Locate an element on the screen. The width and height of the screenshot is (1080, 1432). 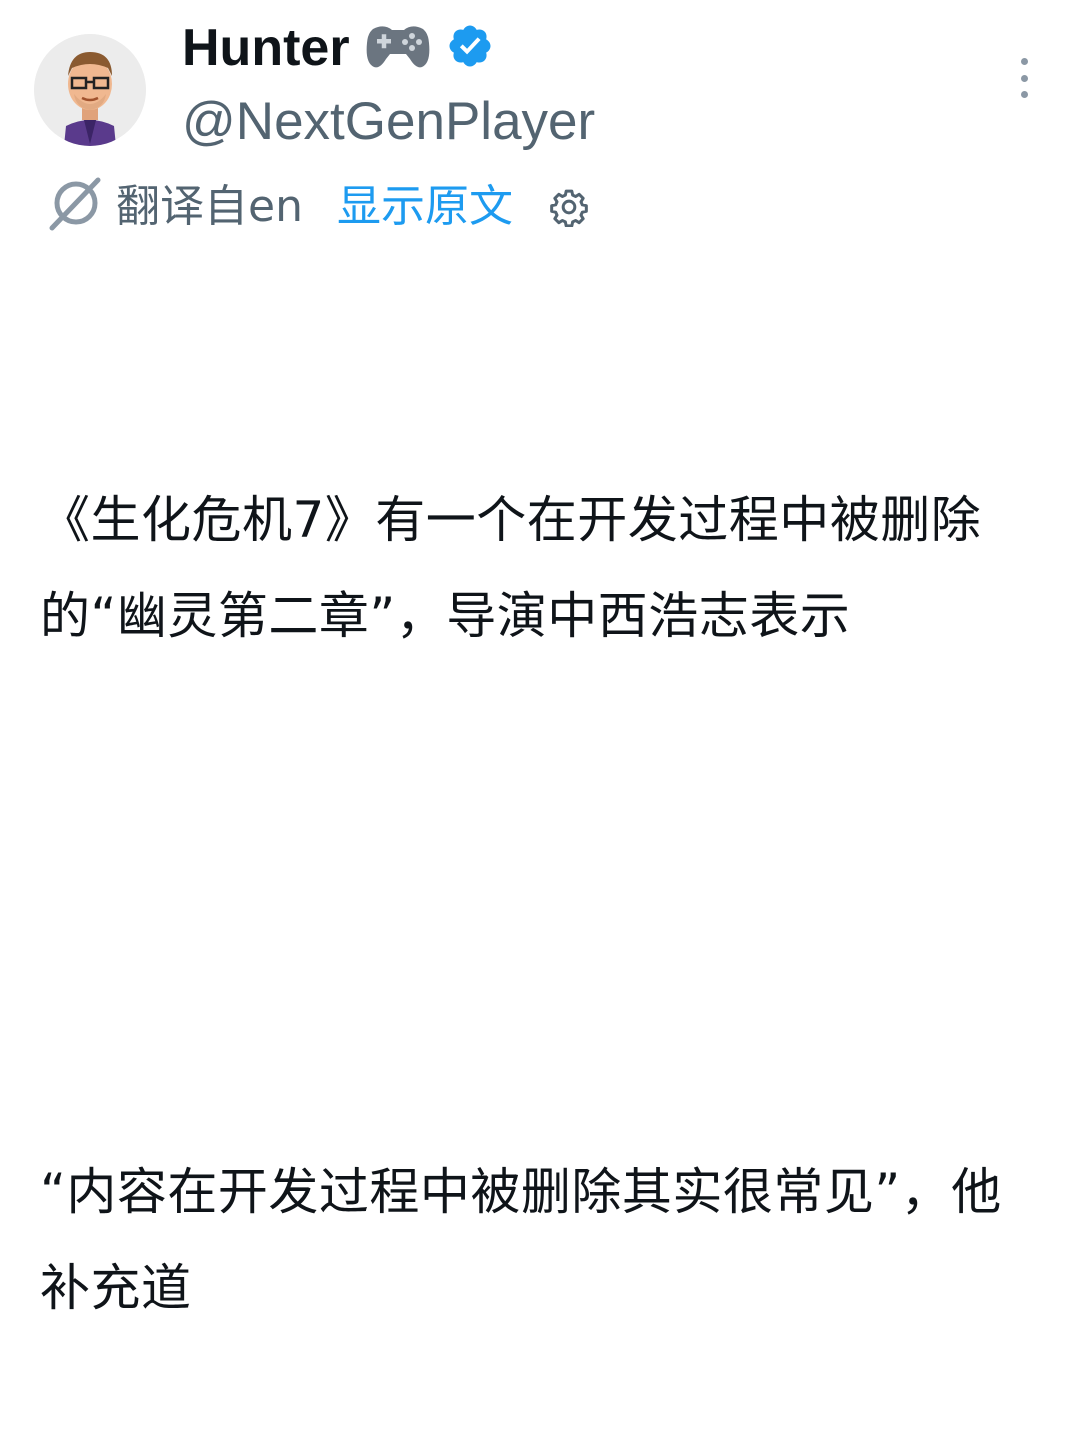
translated-from-label: 翻译自en is located at coordinates (209, 206).